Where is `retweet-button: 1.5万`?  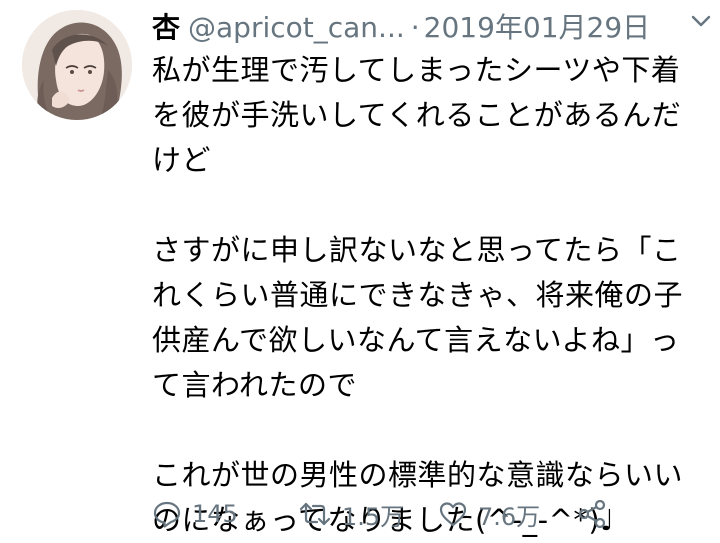
retweet-button: 1.5万 is located at coordinates (368, 514).